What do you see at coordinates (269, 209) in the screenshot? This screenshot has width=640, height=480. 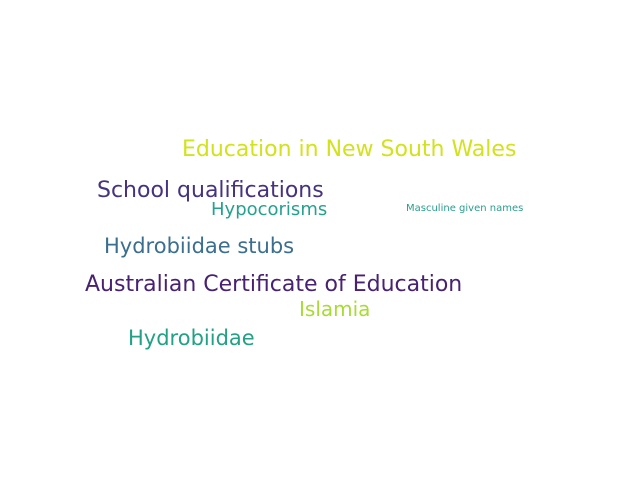 I see `word-hypocorisms: Hypocorisms` at bounding box center [269, 209].